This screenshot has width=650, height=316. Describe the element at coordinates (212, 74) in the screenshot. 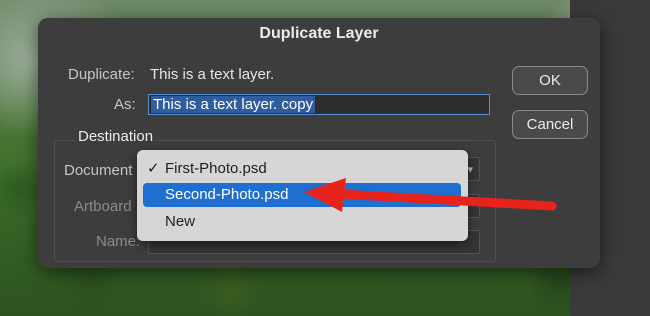

I see `duplicate-value: This is a text layer.` at that location.